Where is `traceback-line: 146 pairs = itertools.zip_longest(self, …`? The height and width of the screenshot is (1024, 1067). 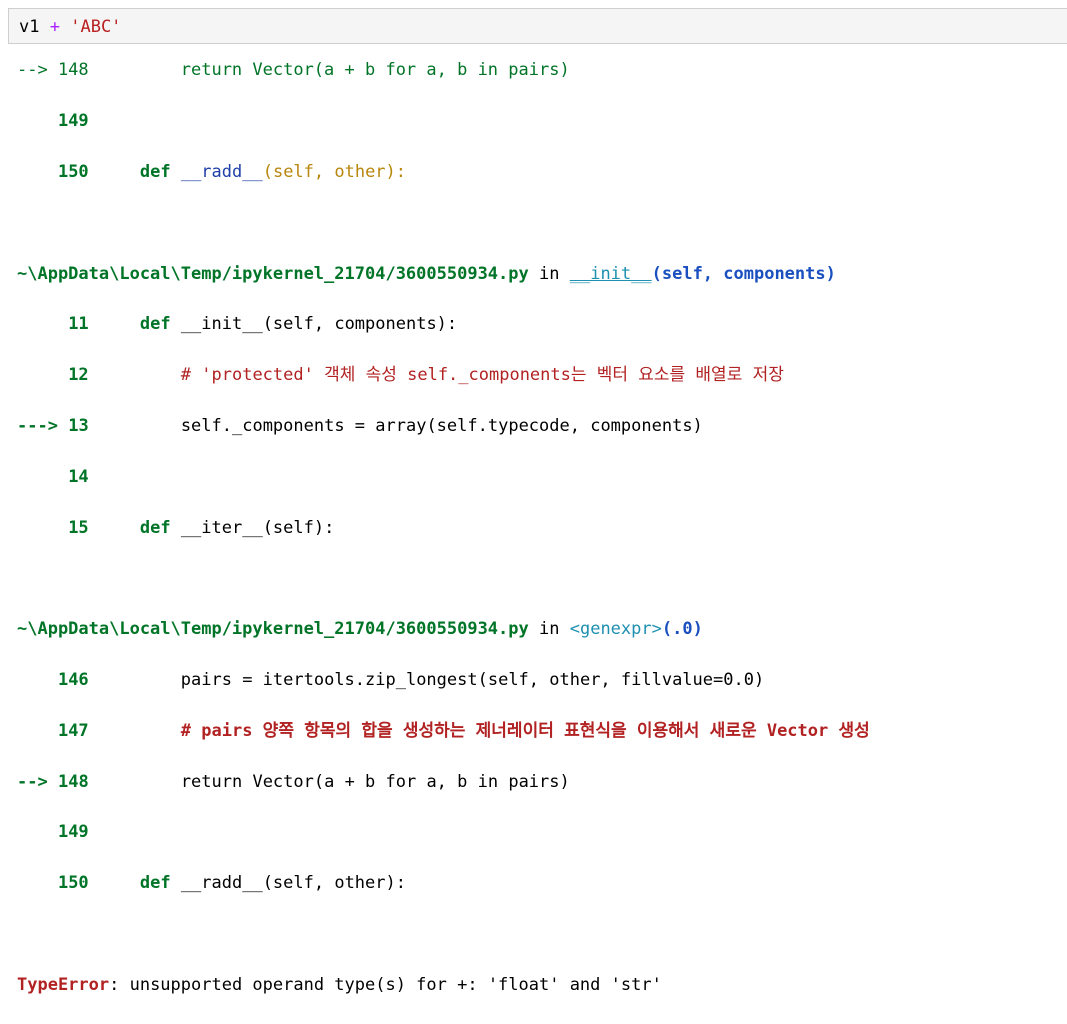 traceback-line: 146 pairs = itertools.zip_longest(self, … is located at coordinates (411, 679).